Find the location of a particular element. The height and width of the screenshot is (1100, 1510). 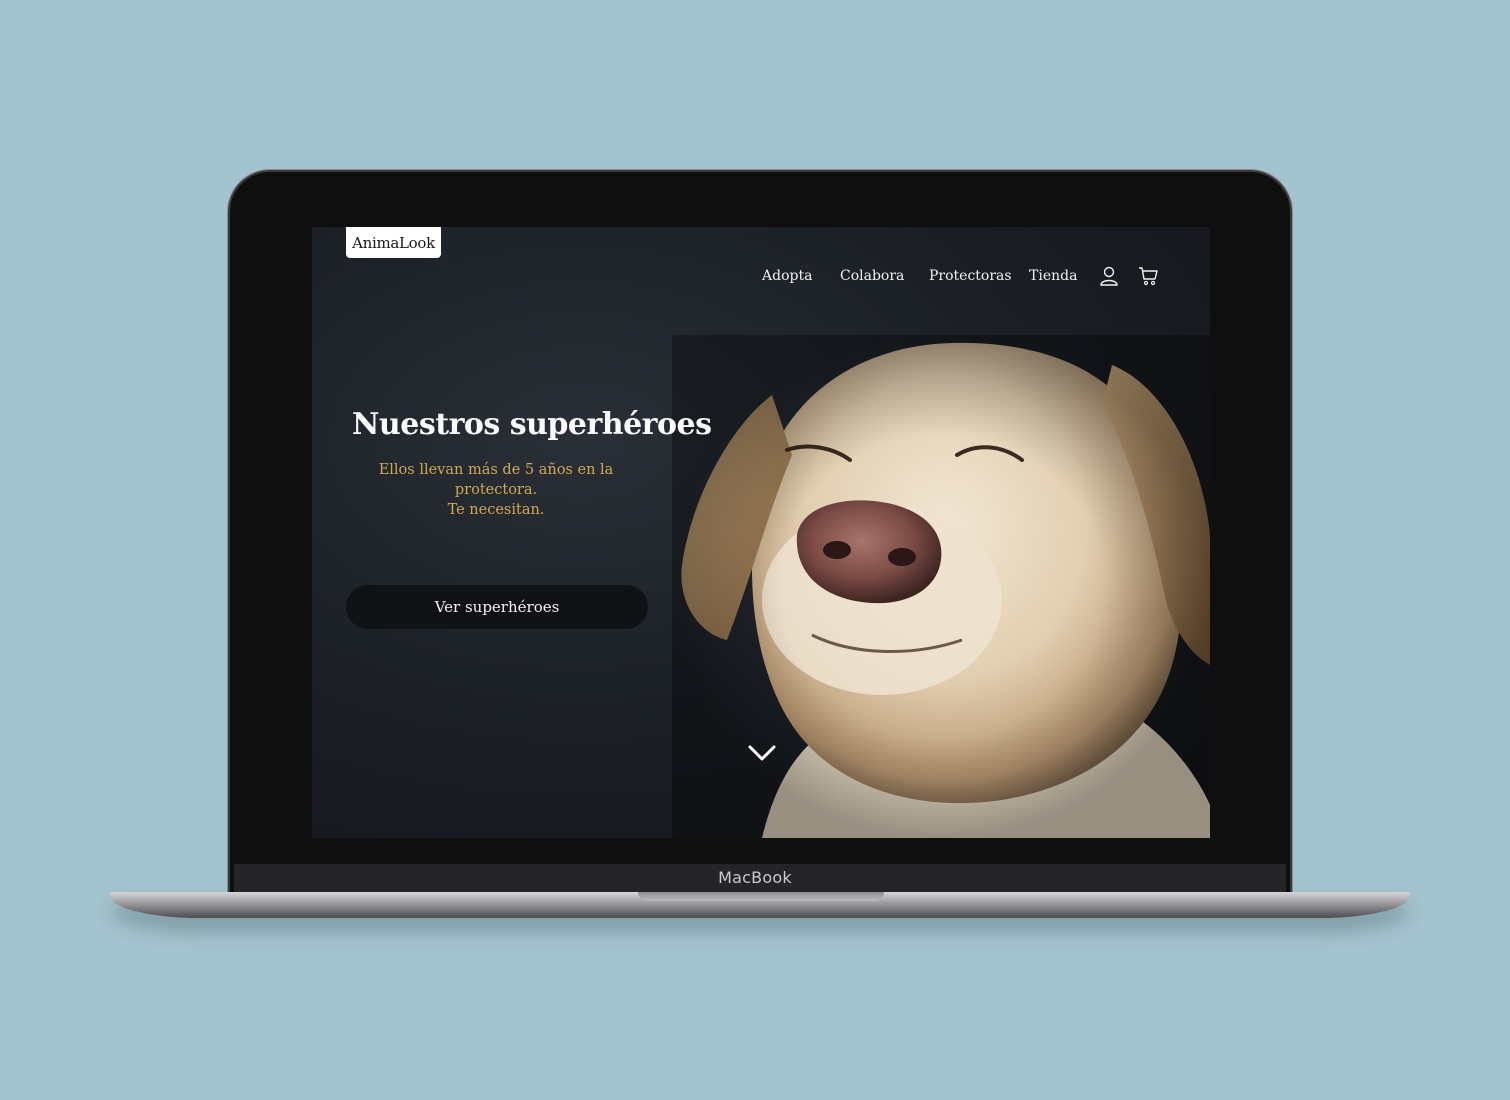

laptop-notch is located at coordinates (761, 896).